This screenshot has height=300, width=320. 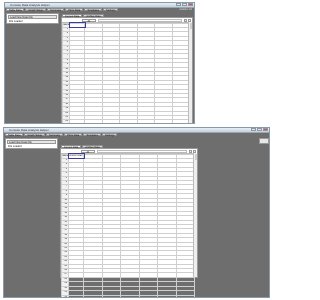 I want to click on table-row: 22, so click(x=126, y=121).